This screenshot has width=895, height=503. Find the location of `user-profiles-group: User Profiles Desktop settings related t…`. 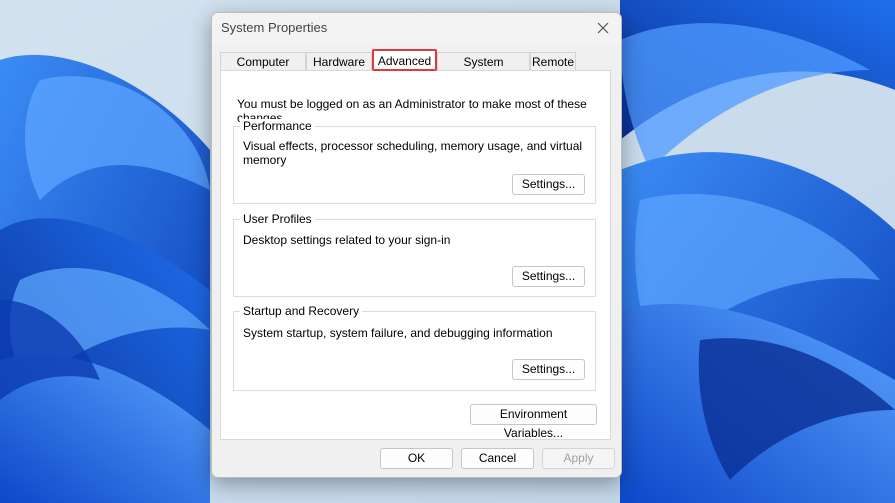

user-profiles-group: User Profiles Desktop settings related t… is located at coordinates (414, 254).